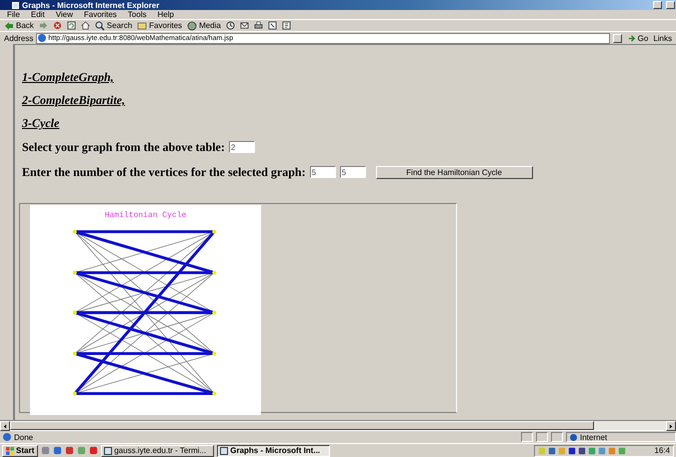 This screenshot has height=457, width=676. What do you see at coordinates (637, 38) in the screenshot?
I see `go-button: Go` at bounding box center [637, 38].